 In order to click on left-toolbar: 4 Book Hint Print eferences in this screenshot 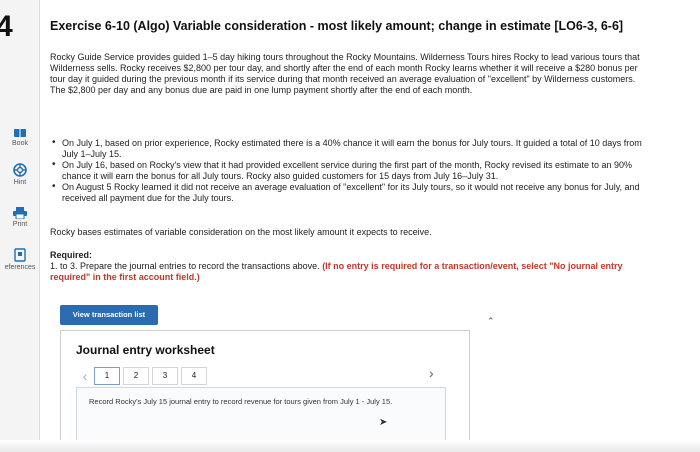, I will do `click(20, 226)`.